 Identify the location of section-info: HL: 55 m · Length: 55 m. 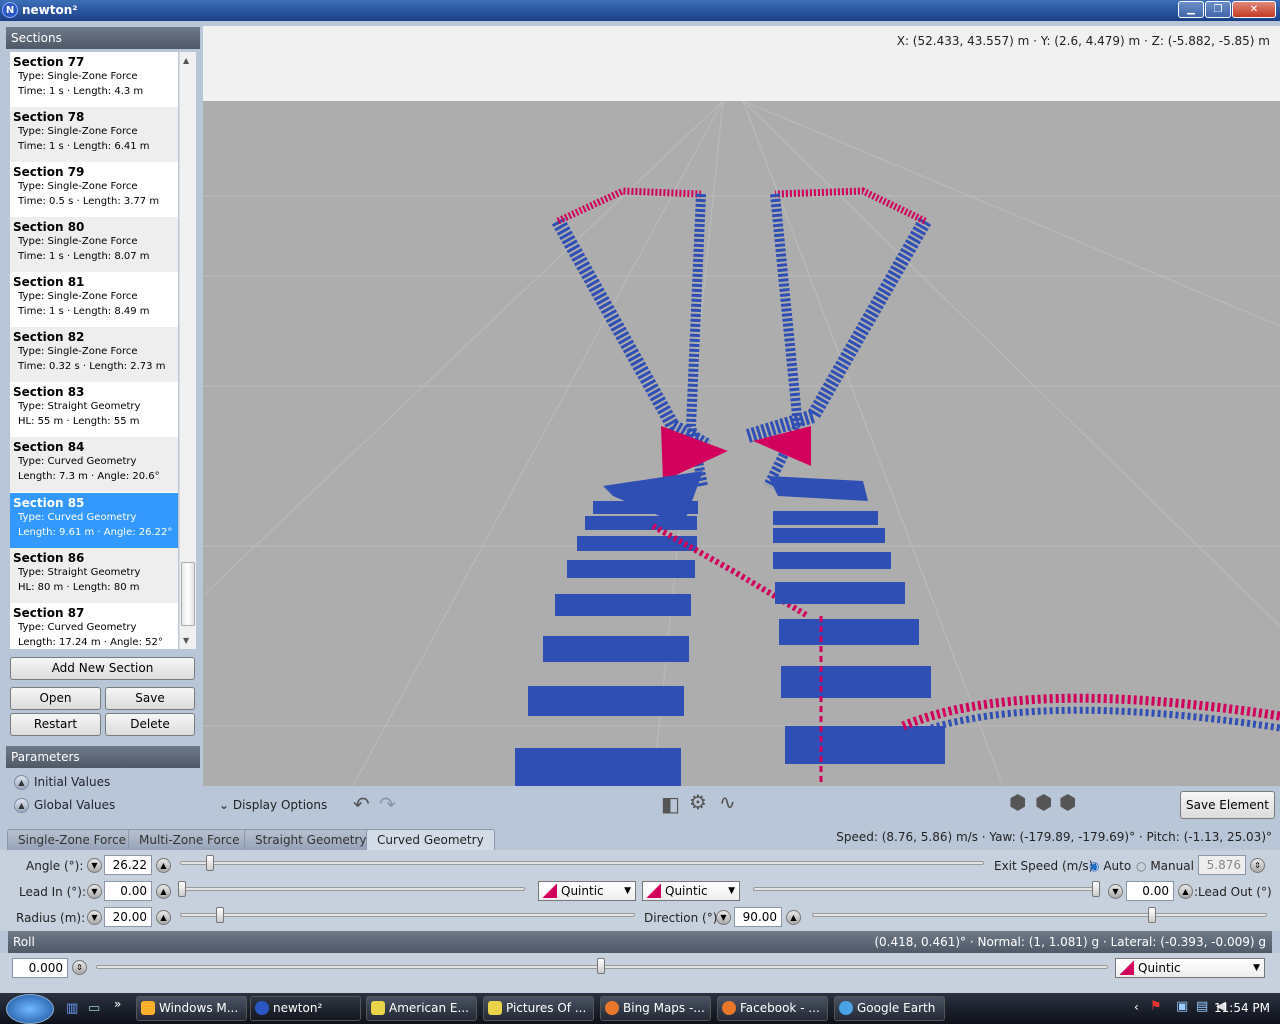
(79, 421).